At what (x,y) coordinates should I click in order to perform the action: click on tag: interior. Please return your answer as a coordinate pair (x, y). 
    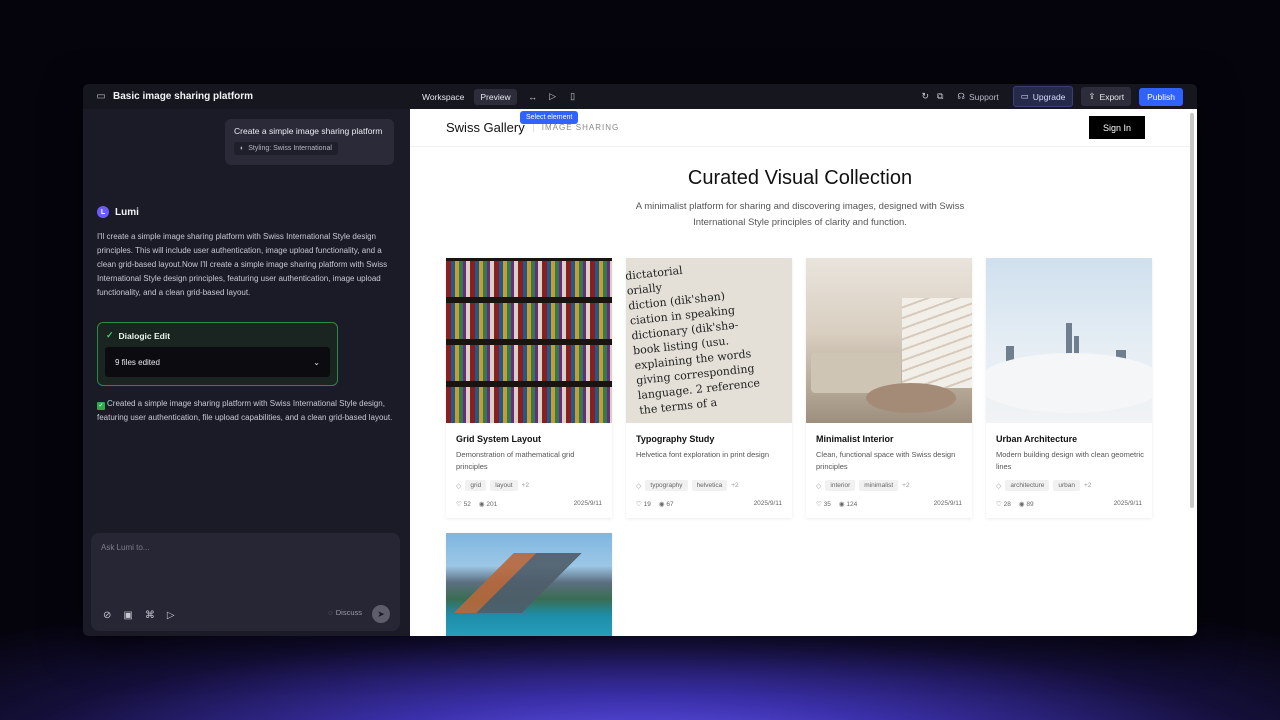
    Looking at the image, I should click on (840, 485).